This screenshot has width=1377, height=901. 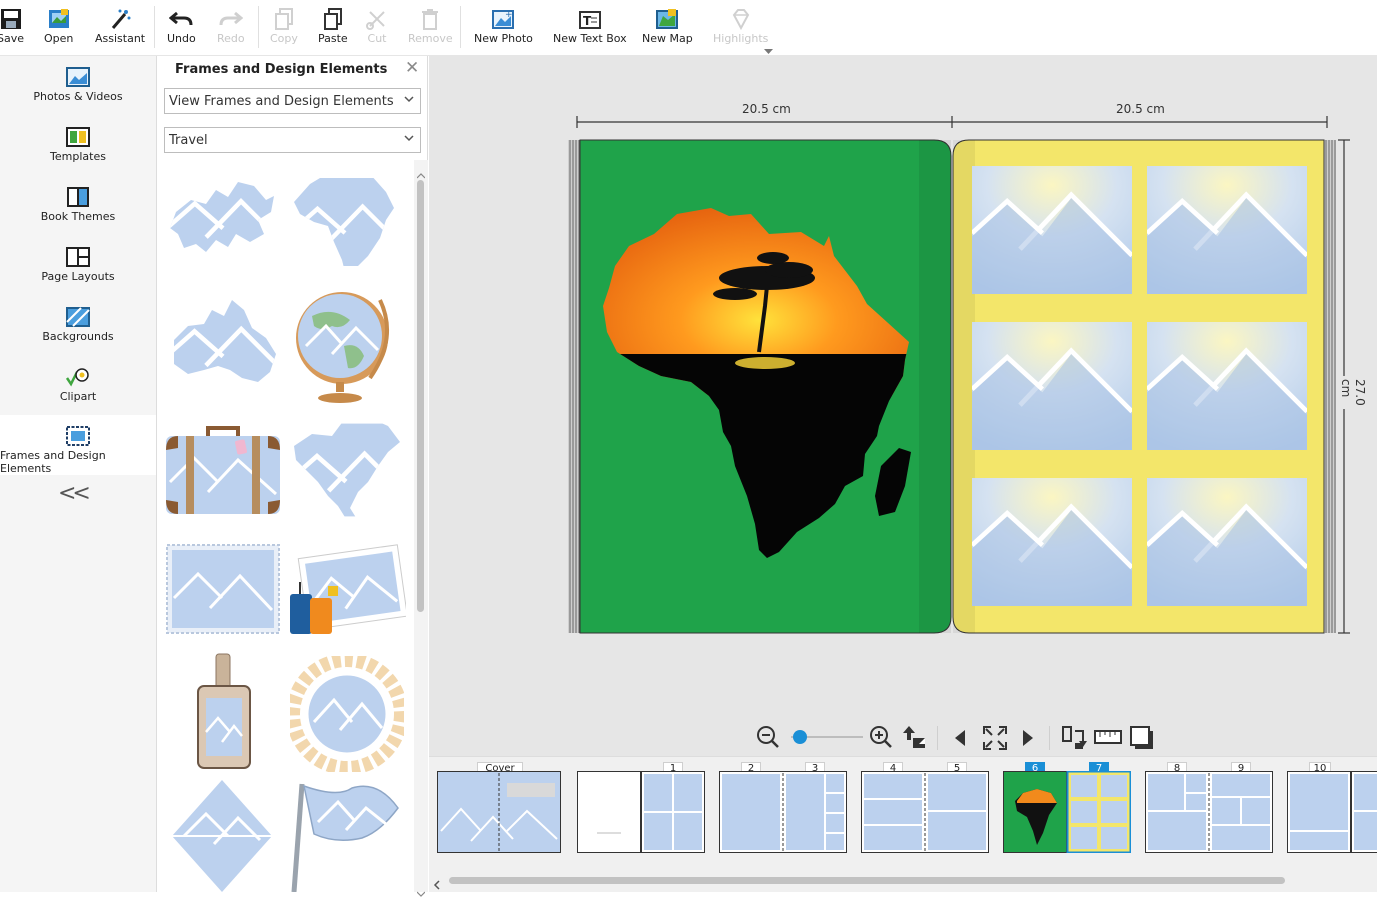 I want to click on copy-button: Copy, so click(x=284, y=29).